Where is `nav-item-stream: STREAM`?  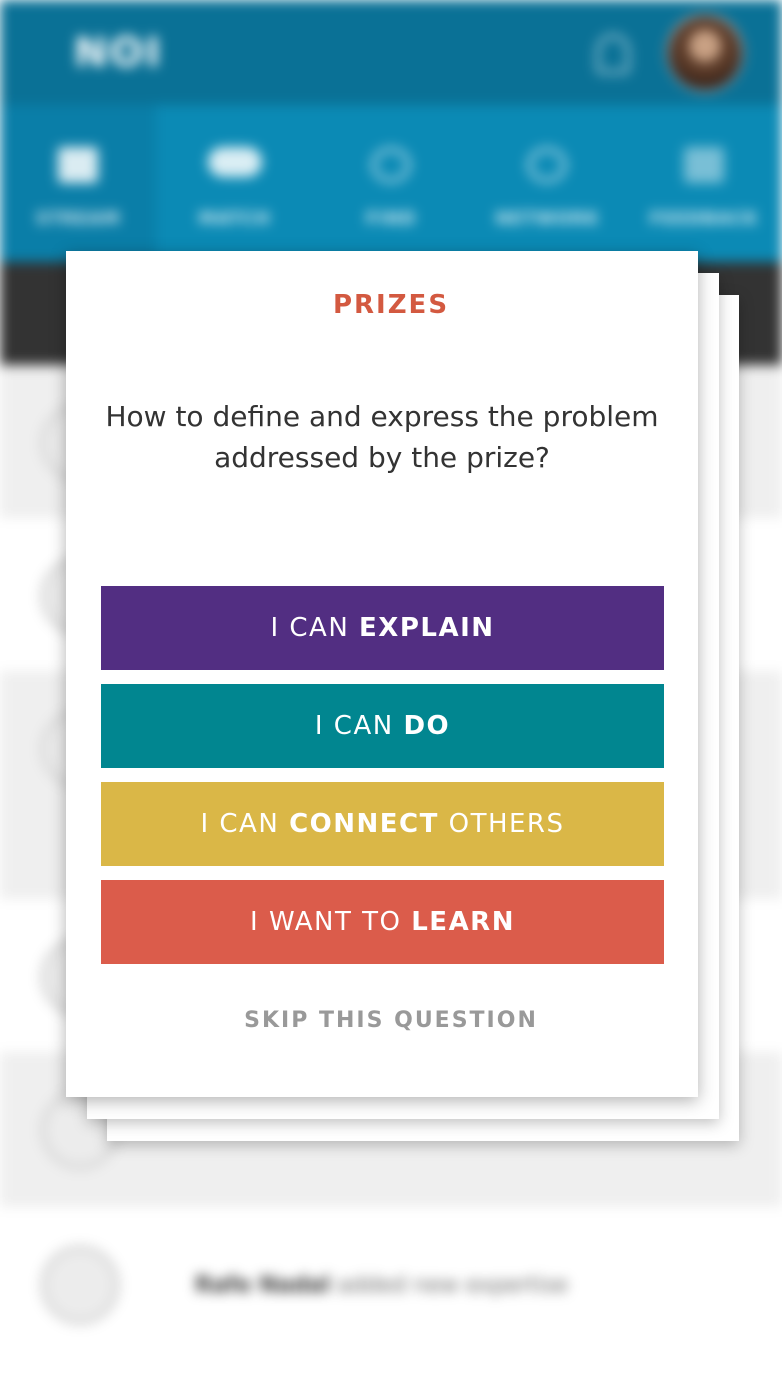 nav-item-stream: STREAM is located at coordinates (78, 183).